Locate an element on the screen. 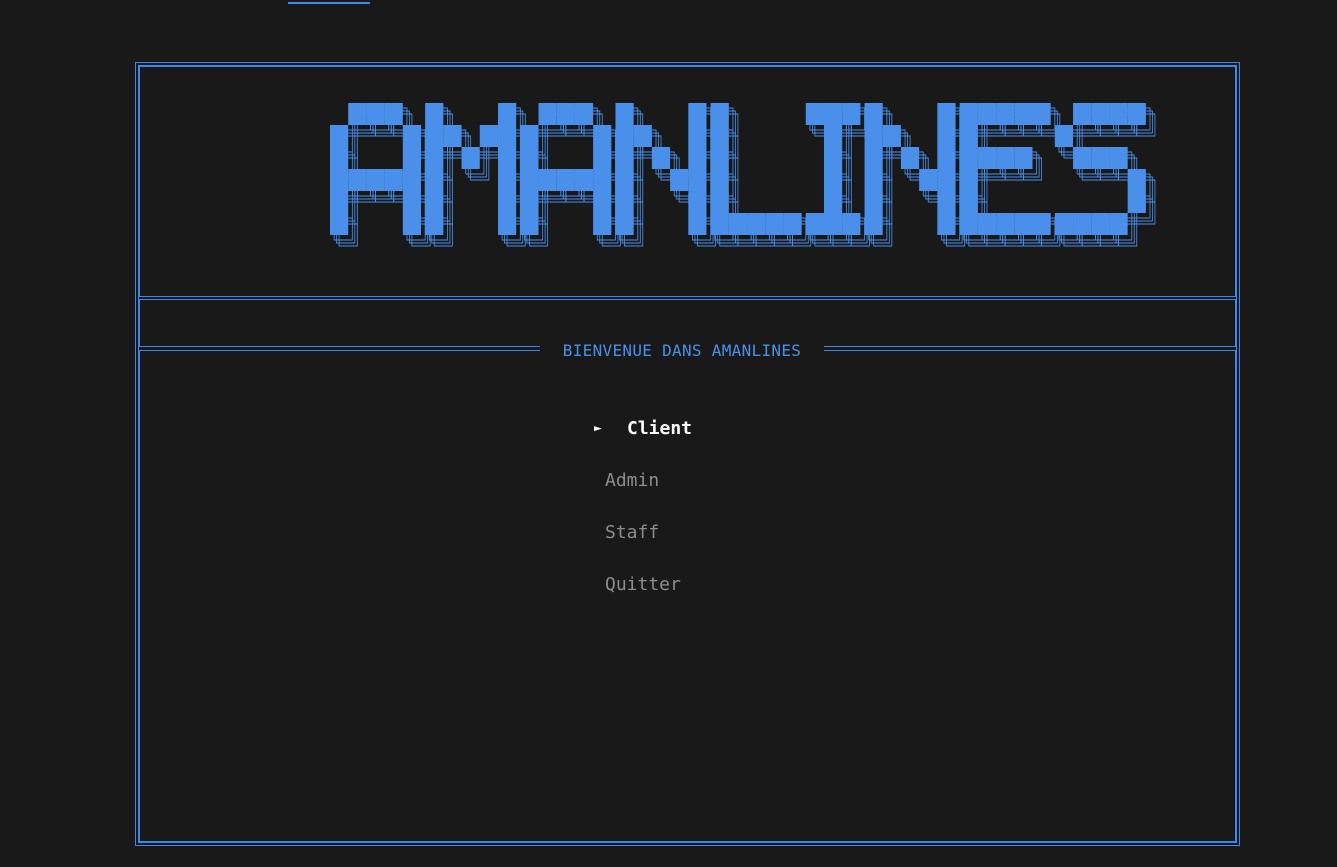 The height and width of the screenshot is (867, 1337). main-menu: ► Client Admin Staff Quitter is located at coordinates (740, 520).